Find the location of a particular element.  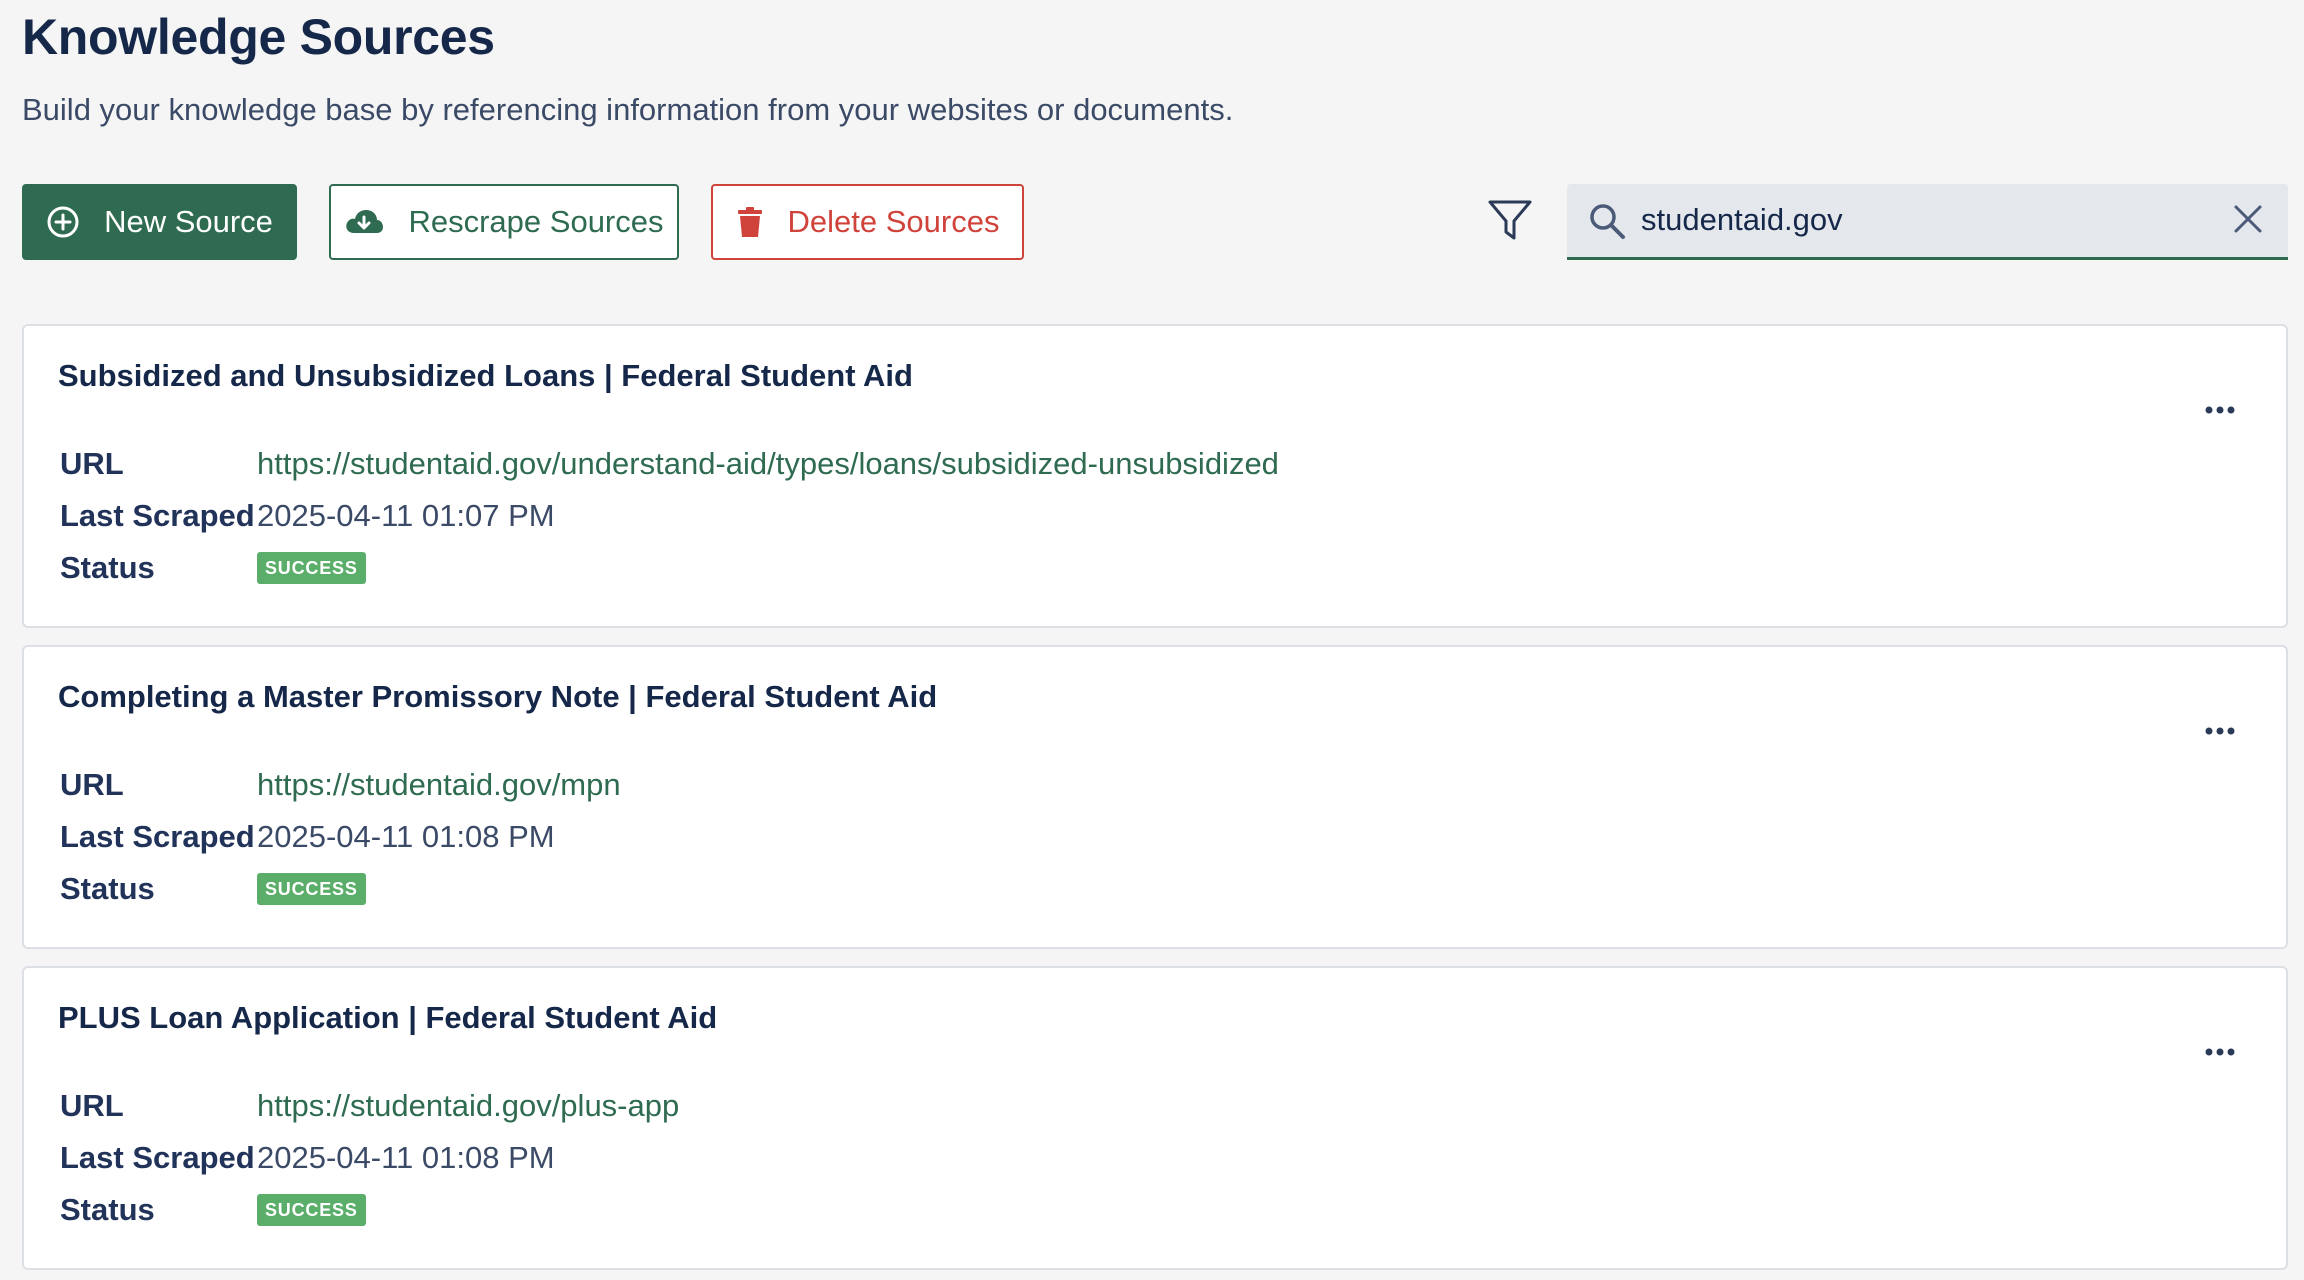

page-title: Knowledge Sources is located at coordinates (258, 37).